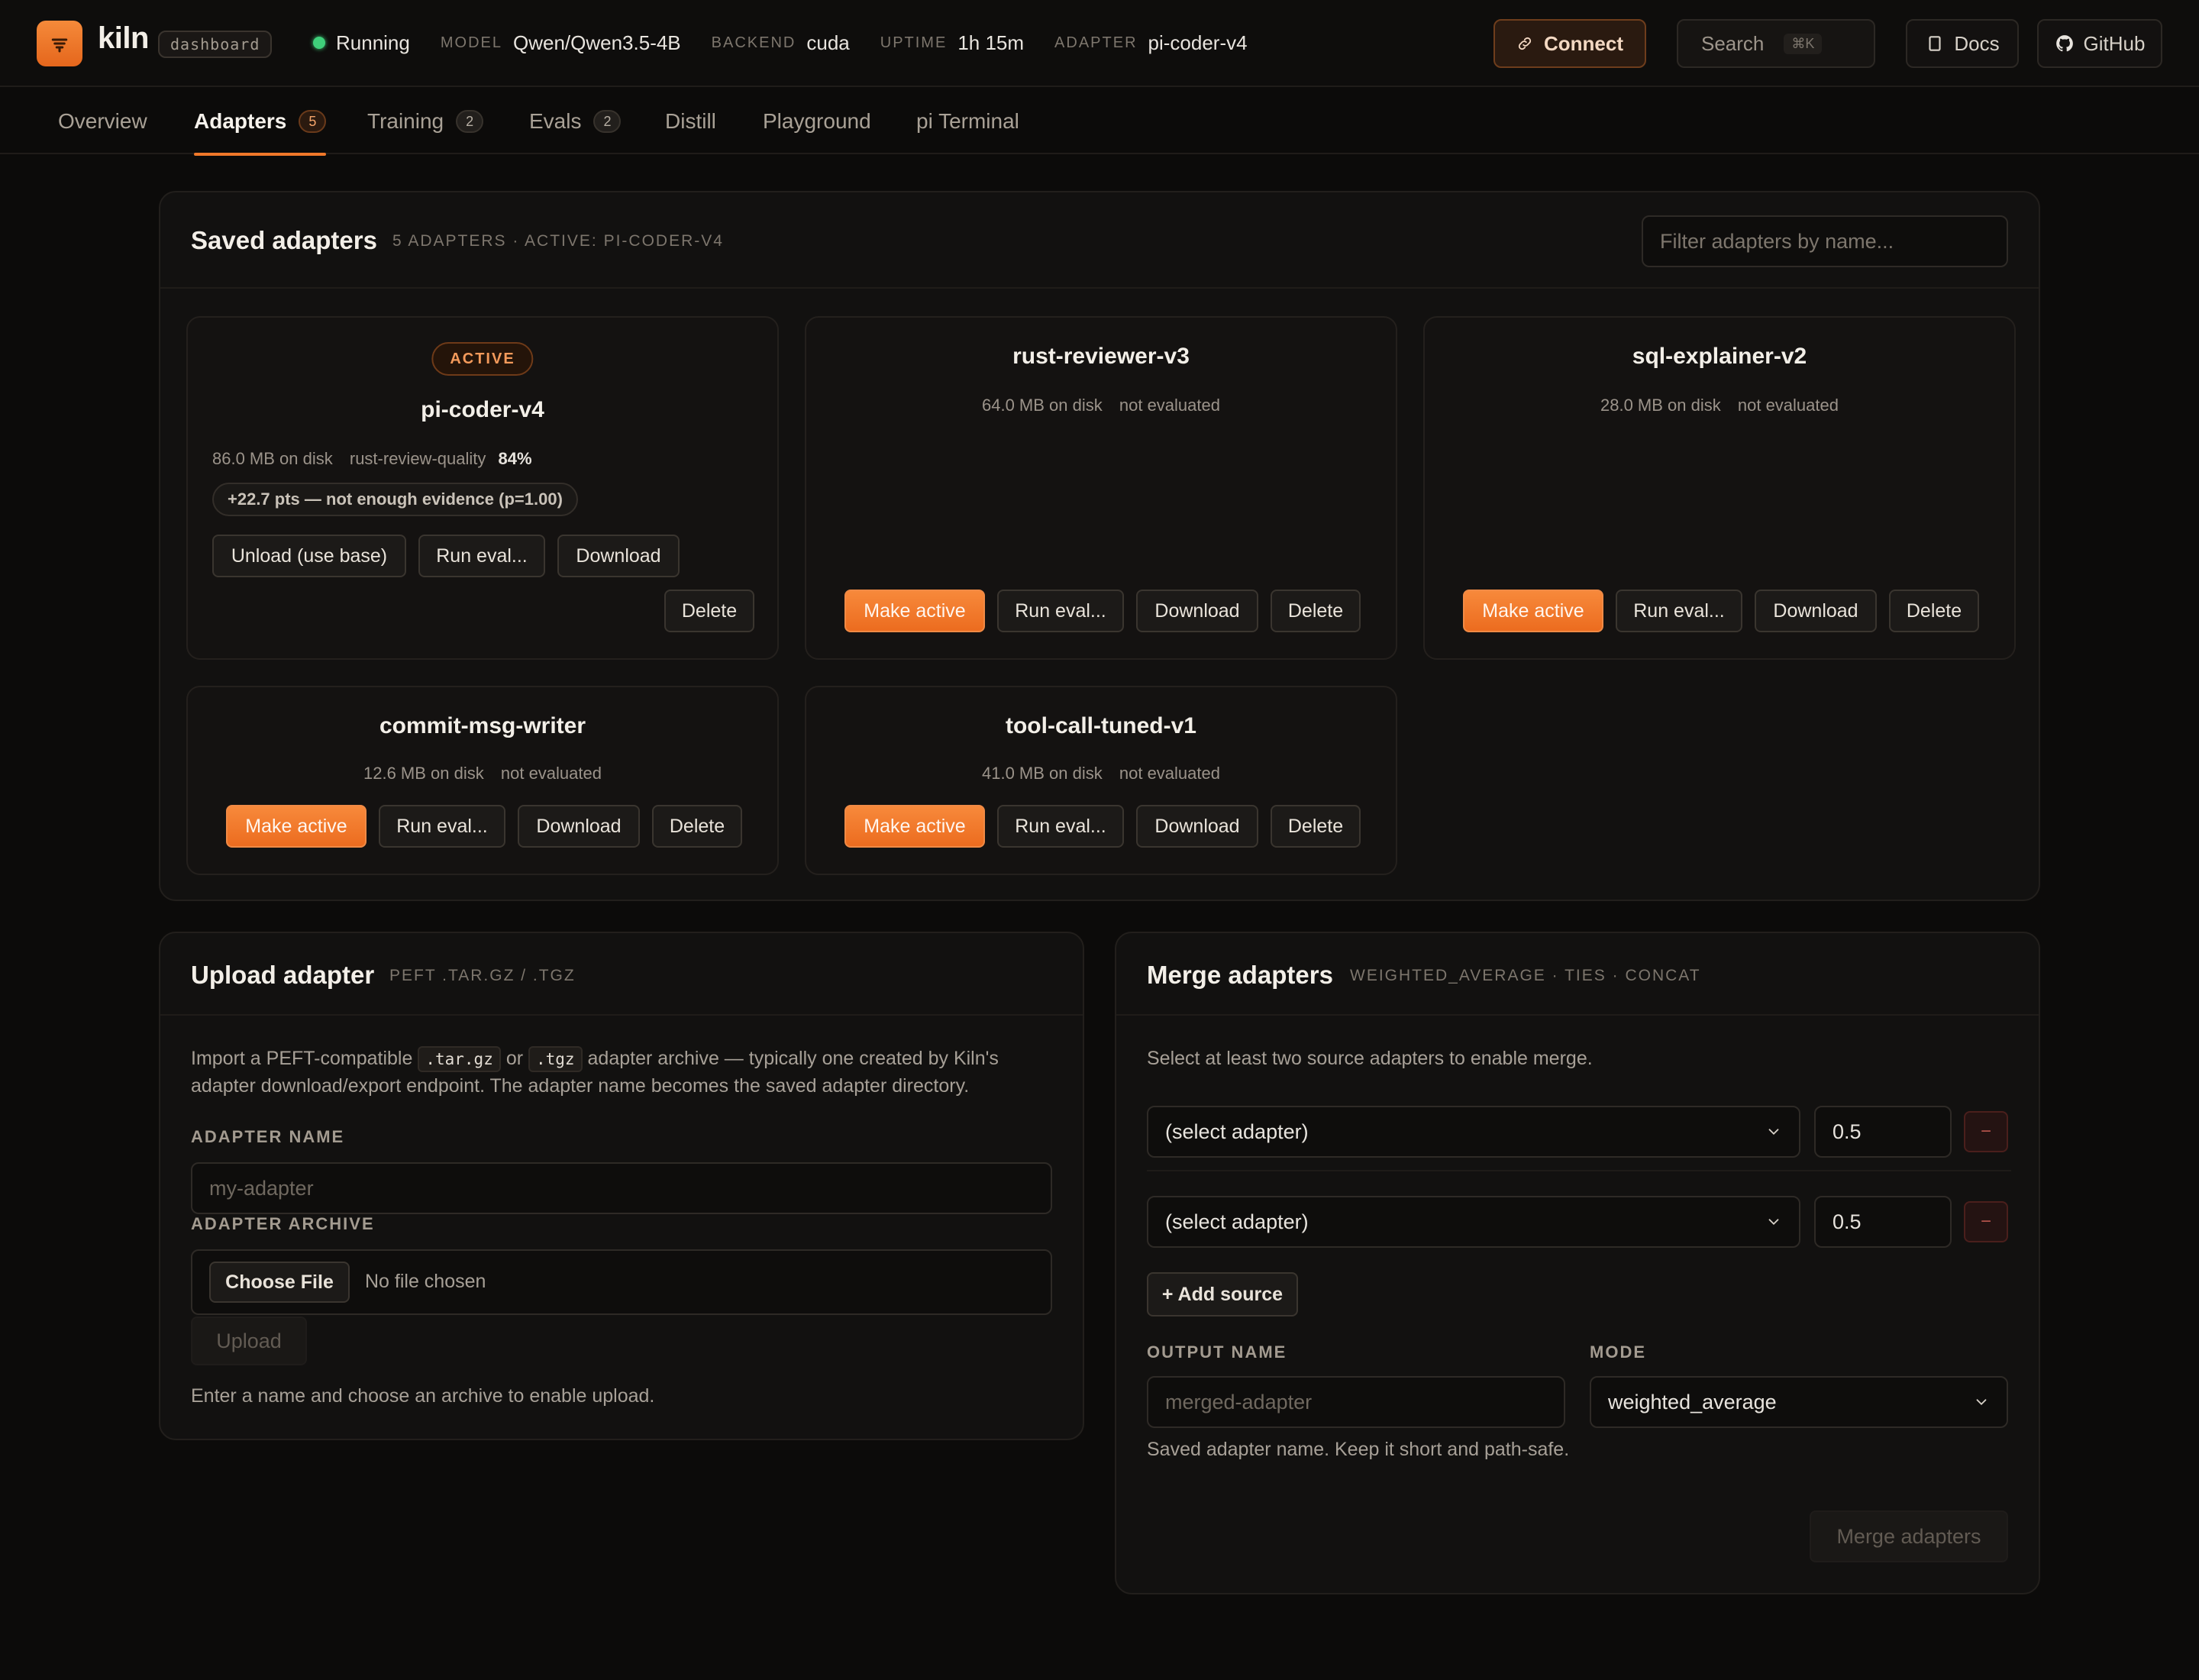  I want to click on selected-value: (select adapter), so click(1237, 1221).